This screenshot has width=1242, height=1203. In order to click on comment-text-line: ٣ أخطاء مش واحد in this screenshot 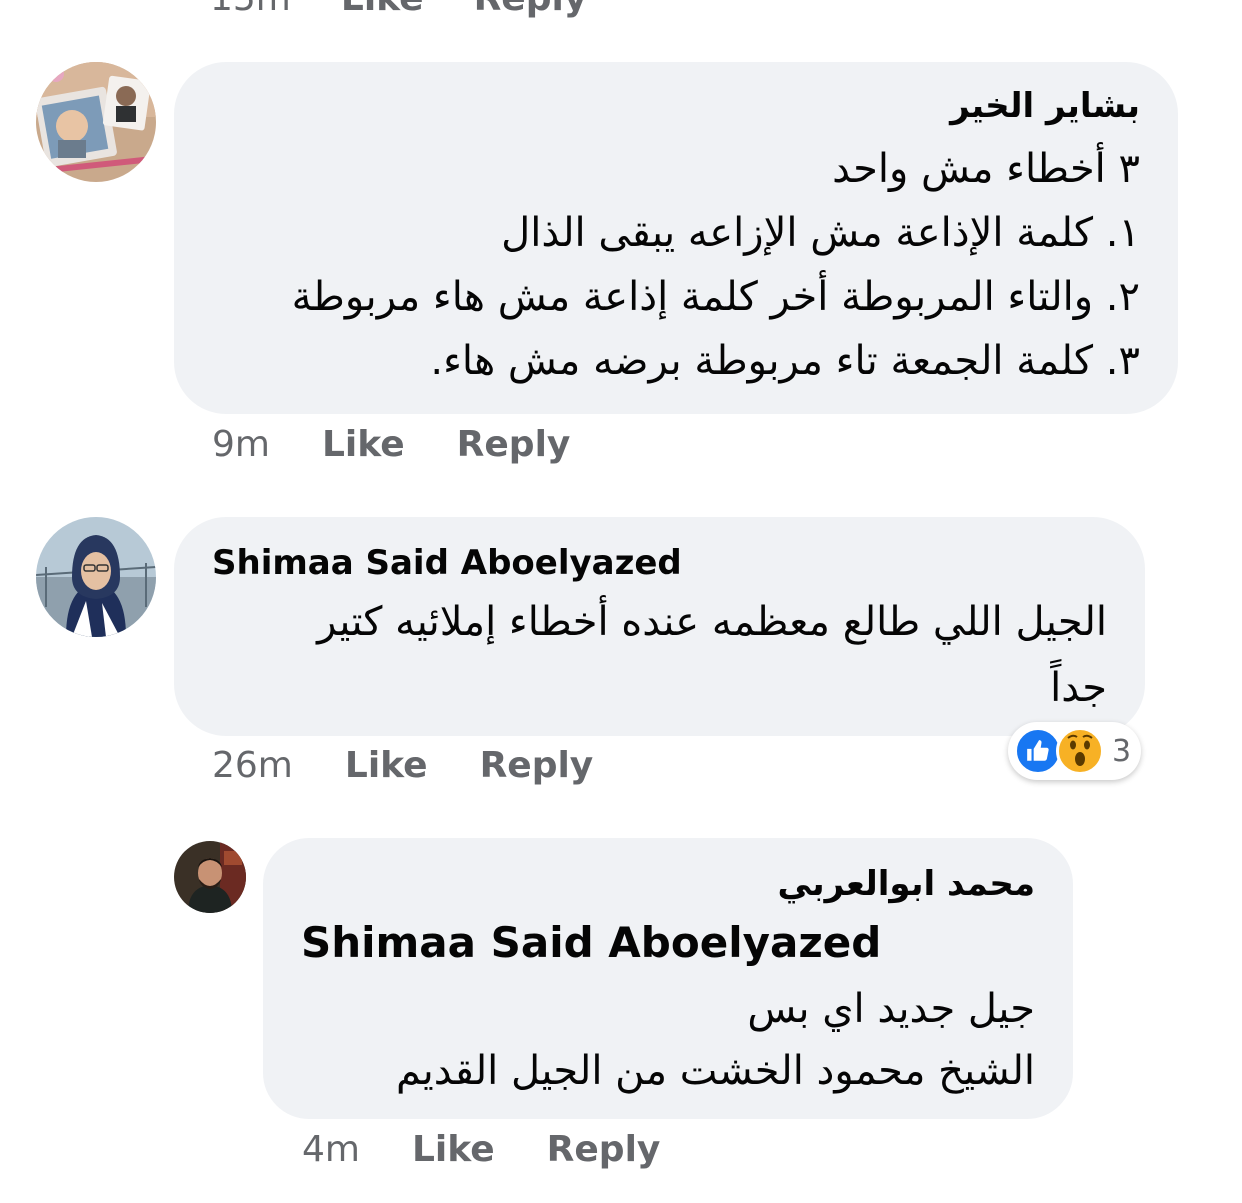, I will do `click(986, 169)`.